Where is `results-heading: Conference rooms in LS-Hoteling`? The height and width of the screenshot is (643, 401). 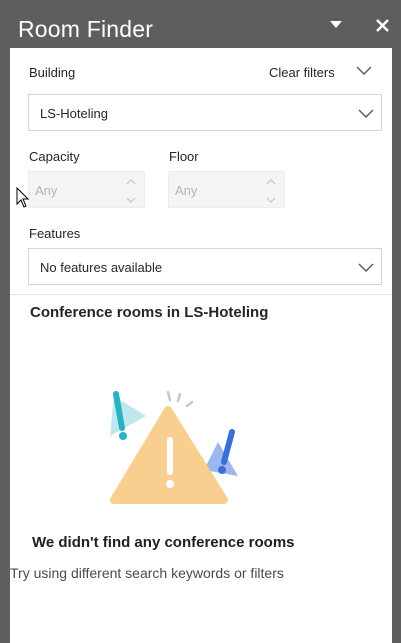
results-heading: Conference rooms in LS-Hoteling is located at coordinates (149, 312).